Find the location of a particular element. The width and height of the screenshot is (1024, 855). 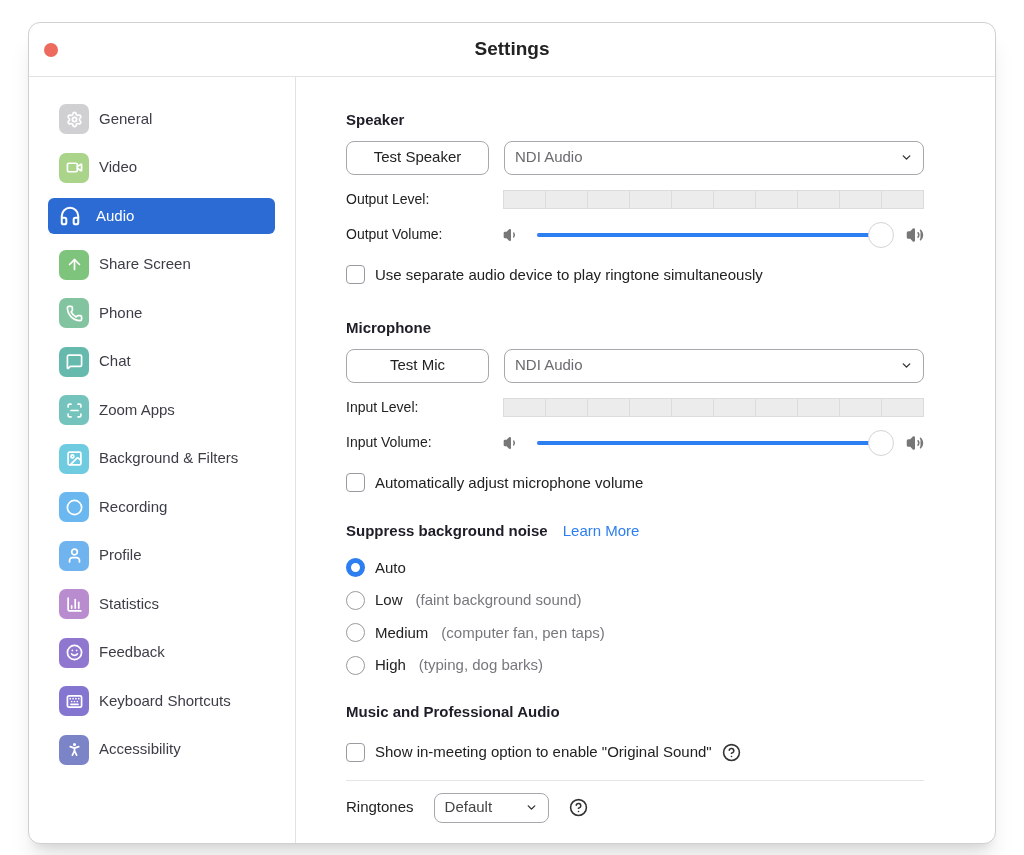

ringtone-dropdown: Default is located at coordinates (491, 807).